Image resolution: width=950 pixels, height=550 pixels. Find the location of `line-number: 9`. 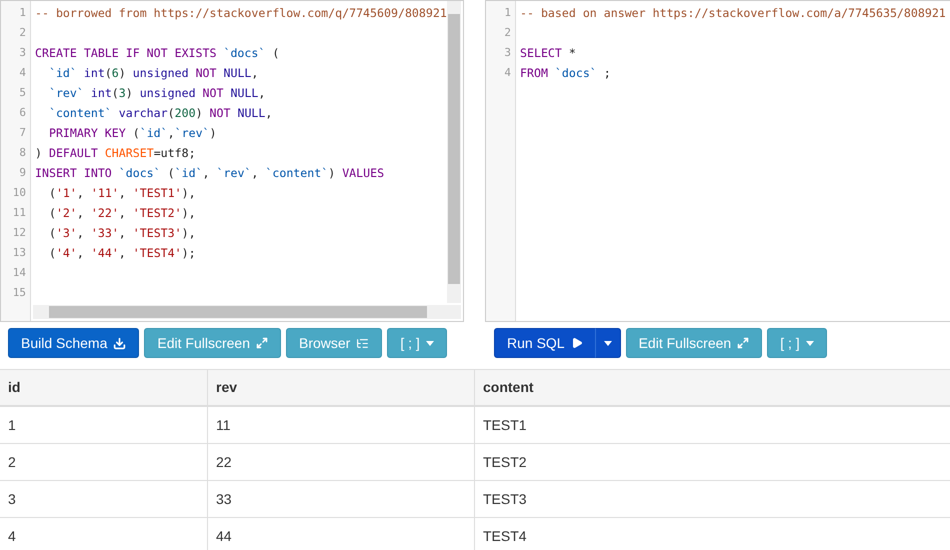

line-number: 9 is located at coordinates (22, 173).